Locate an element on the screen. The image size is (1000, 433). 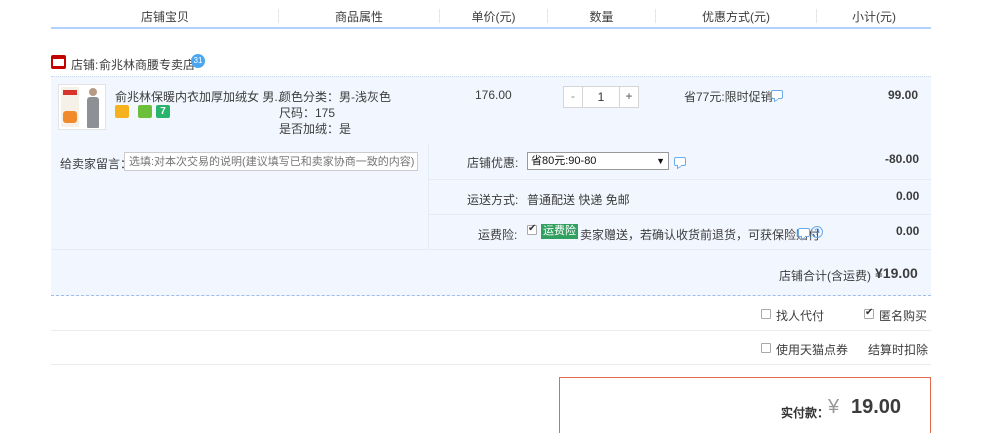
shipping-label: 运送方式: is located at coordinates (493, 200).